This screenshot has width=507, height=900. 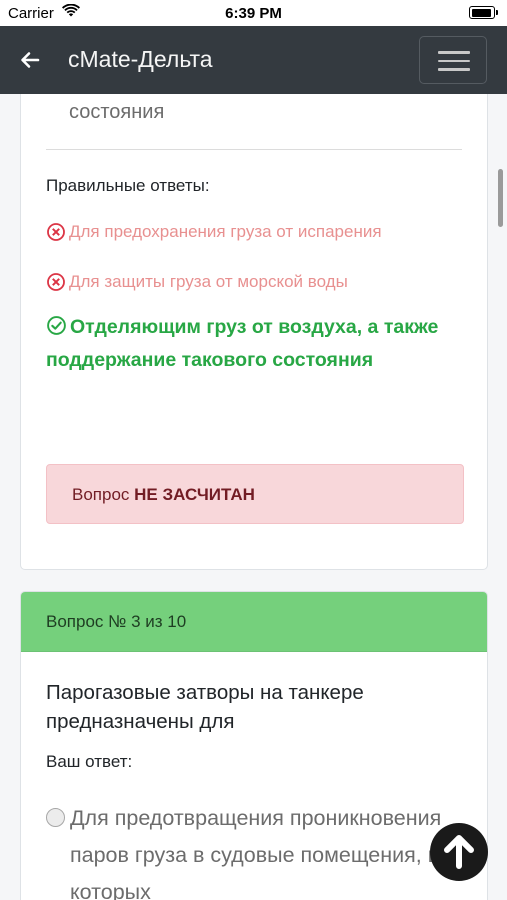 What do you see at coordinates (89, 761) in the screenshot?
I see `your-answer-label: Ваш ответ:` at bounding box center [89, 761].